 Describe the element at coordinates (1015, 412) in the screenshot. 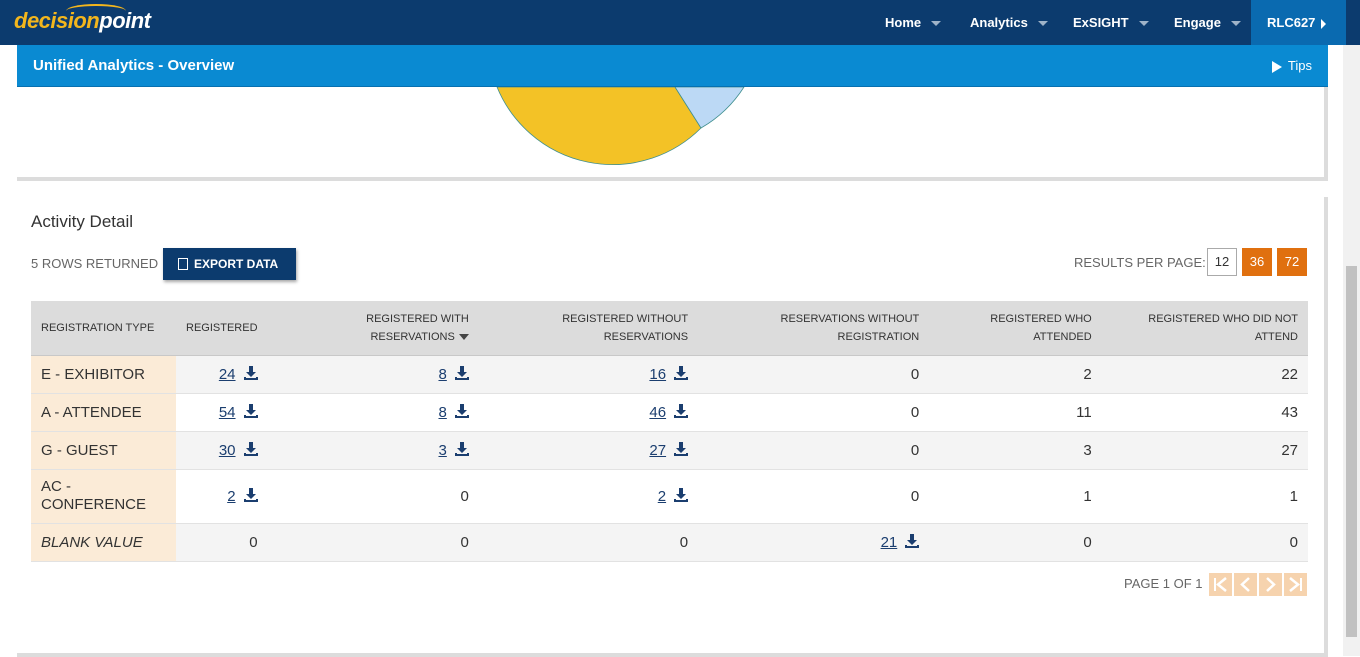

I see `cell-registered-who-attended: 11` at that location.